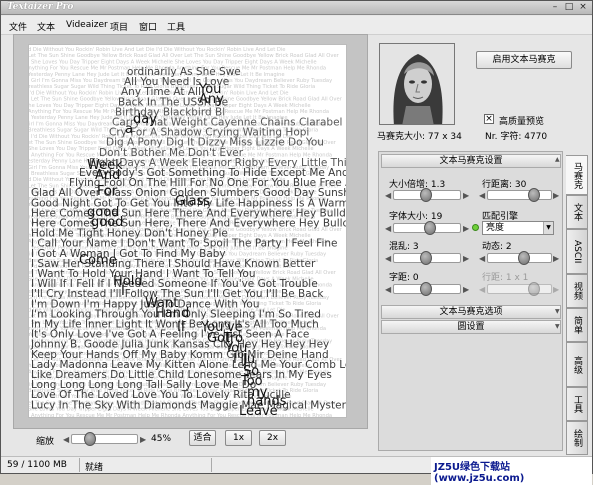  Describe the element at coordinates (416, 217) in the screenshot. I see `font-size-label: 字体大小: 19` at that location.